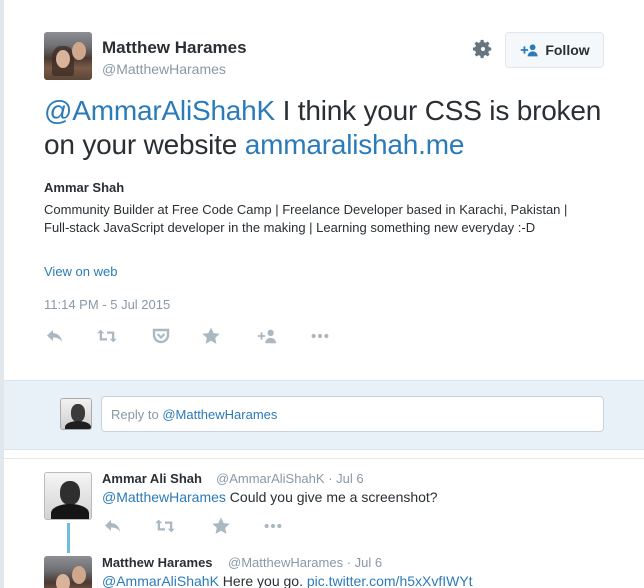  What do you see at coordinates (174, 48) in the screenshot?
I see `author-name: Matthew Harames` at bounding box center [174, 48].